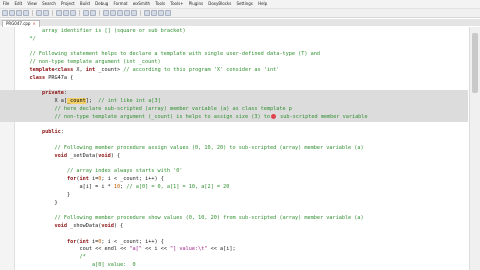  Describe the element at coordinates (135, 249) in the screenshot. I see `code-token: "a["` at that location.